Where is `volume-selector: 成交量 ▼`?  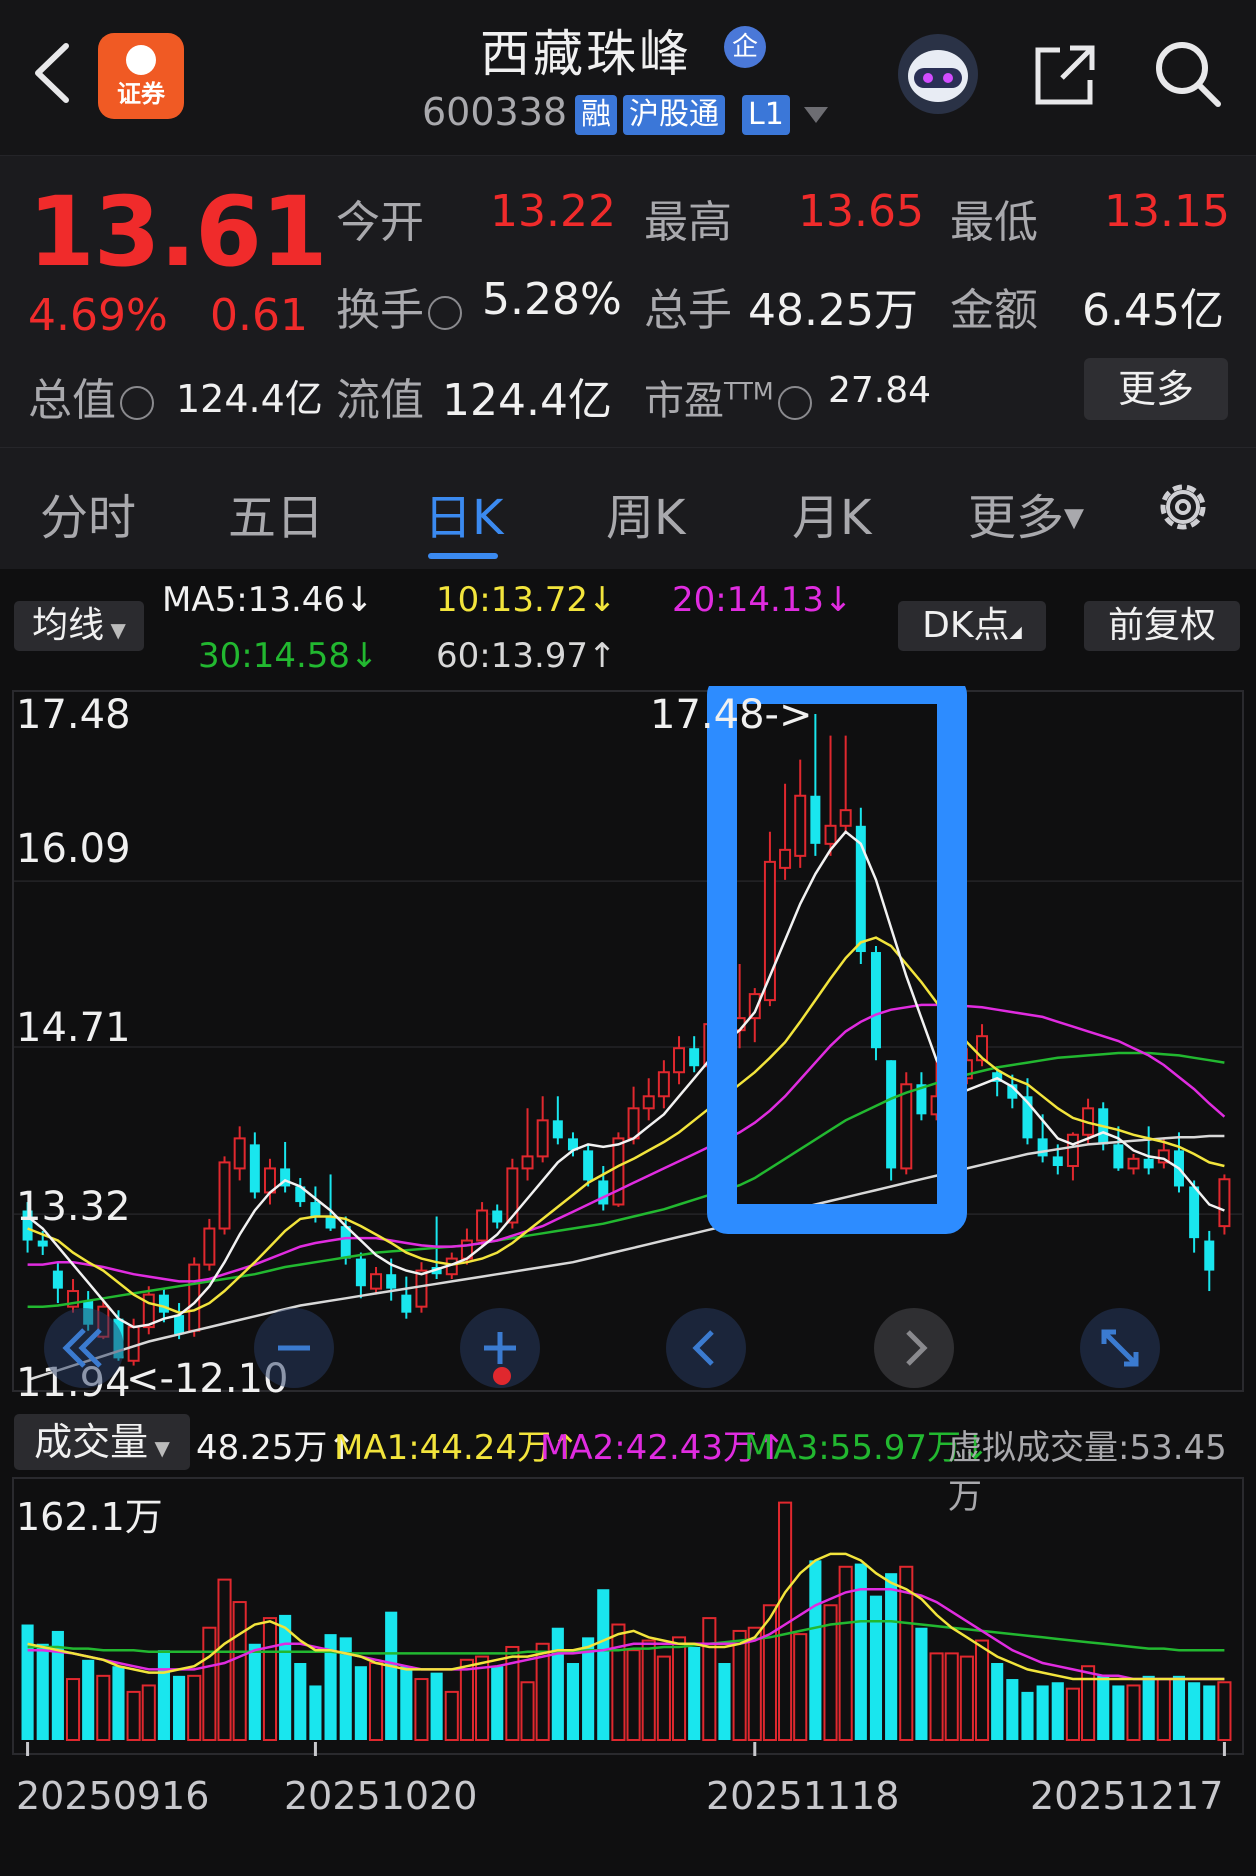
volume-selector: 成交量 ▼ is located at coordinates (102, 1442).